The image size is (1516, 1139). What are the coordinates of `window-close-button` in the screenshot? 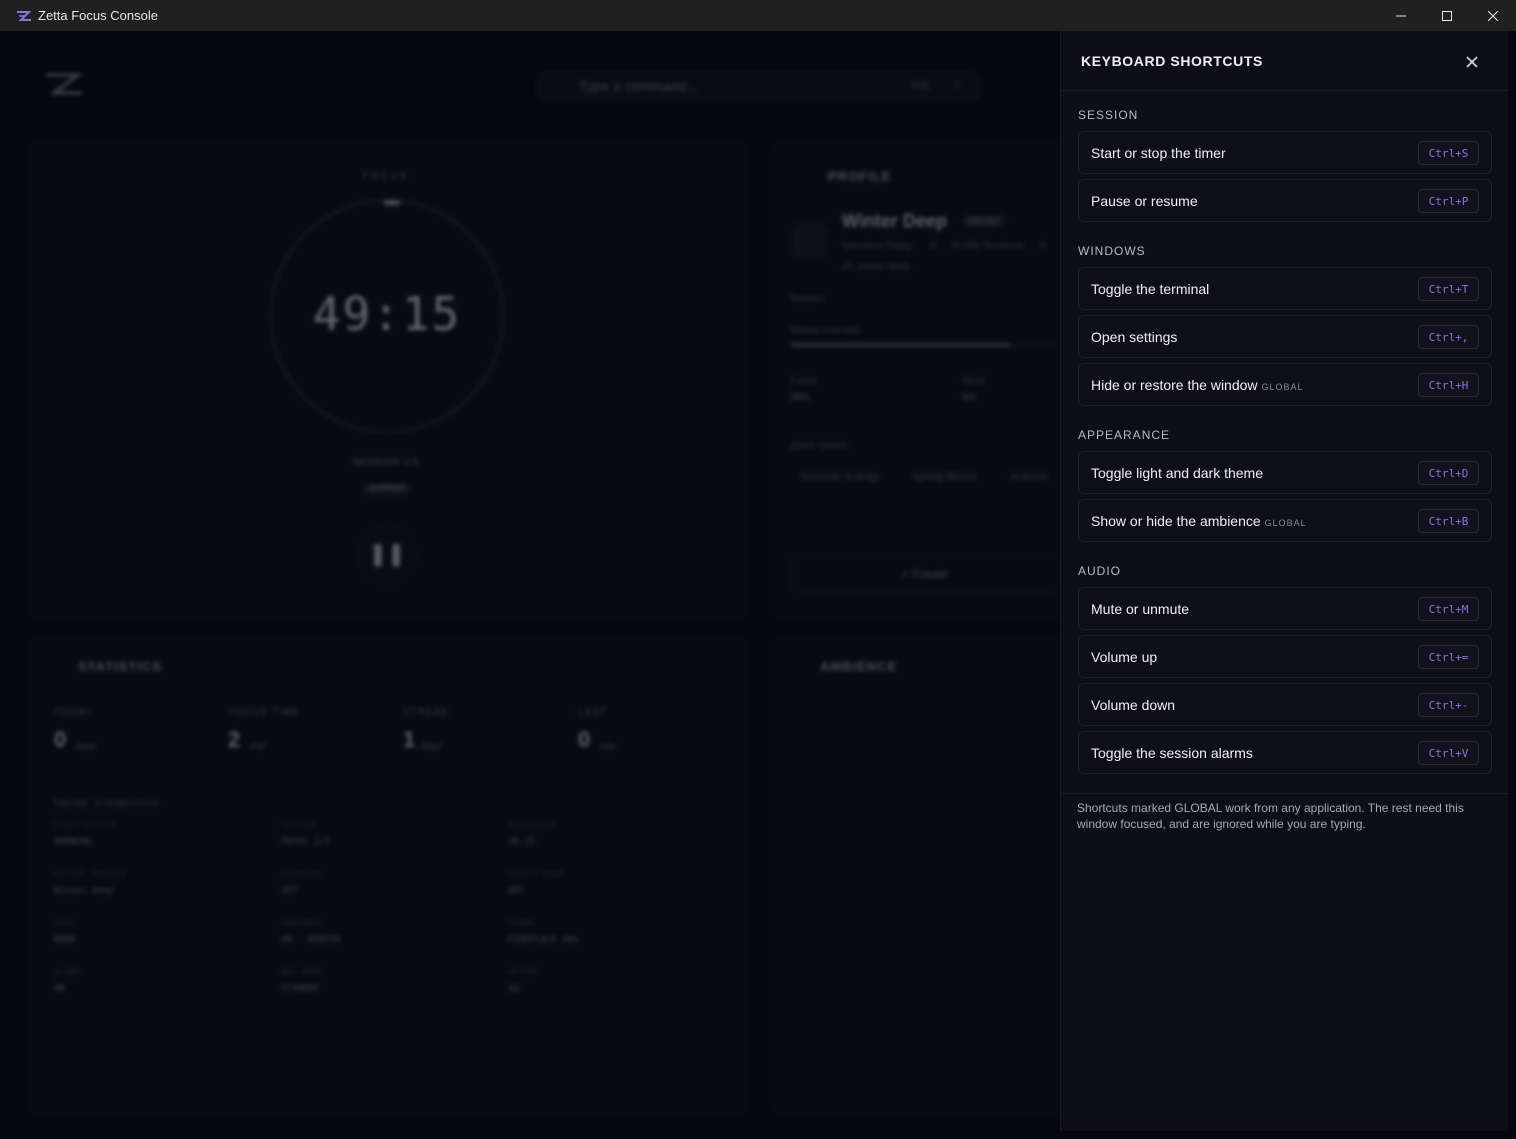 It's located at (1493, 15).